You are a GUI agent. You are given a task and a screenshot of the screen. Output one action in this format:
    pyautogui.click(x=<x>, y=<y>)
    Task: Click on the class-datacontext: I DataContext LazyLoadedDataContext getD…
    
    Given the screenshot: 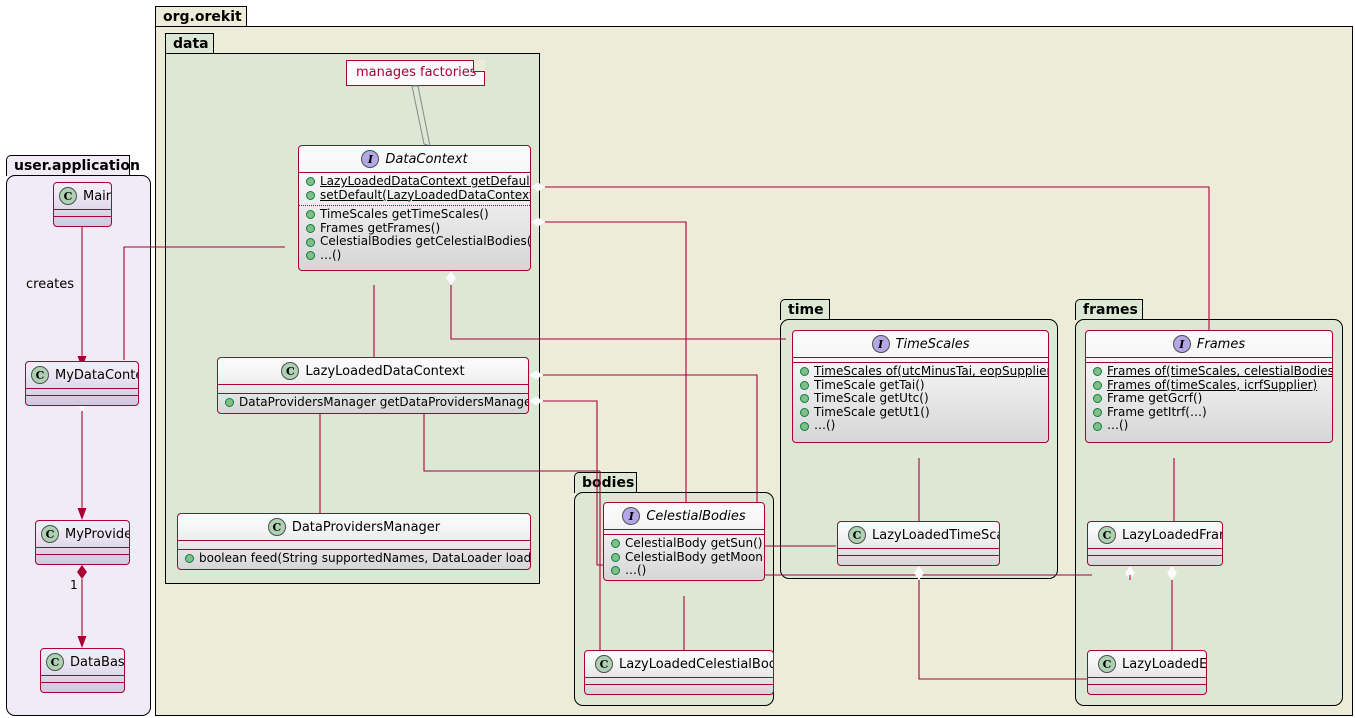 What is the action you would take?
    pyautogui.click(x=414, y=208)
    